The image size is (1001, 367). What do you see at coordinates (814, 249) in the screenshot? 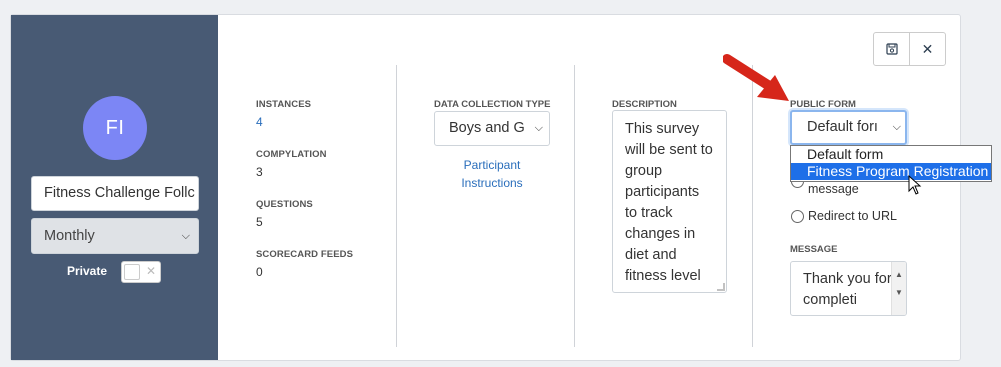
I see `message-label: MESSAGE` at bounding box center [814, 249].